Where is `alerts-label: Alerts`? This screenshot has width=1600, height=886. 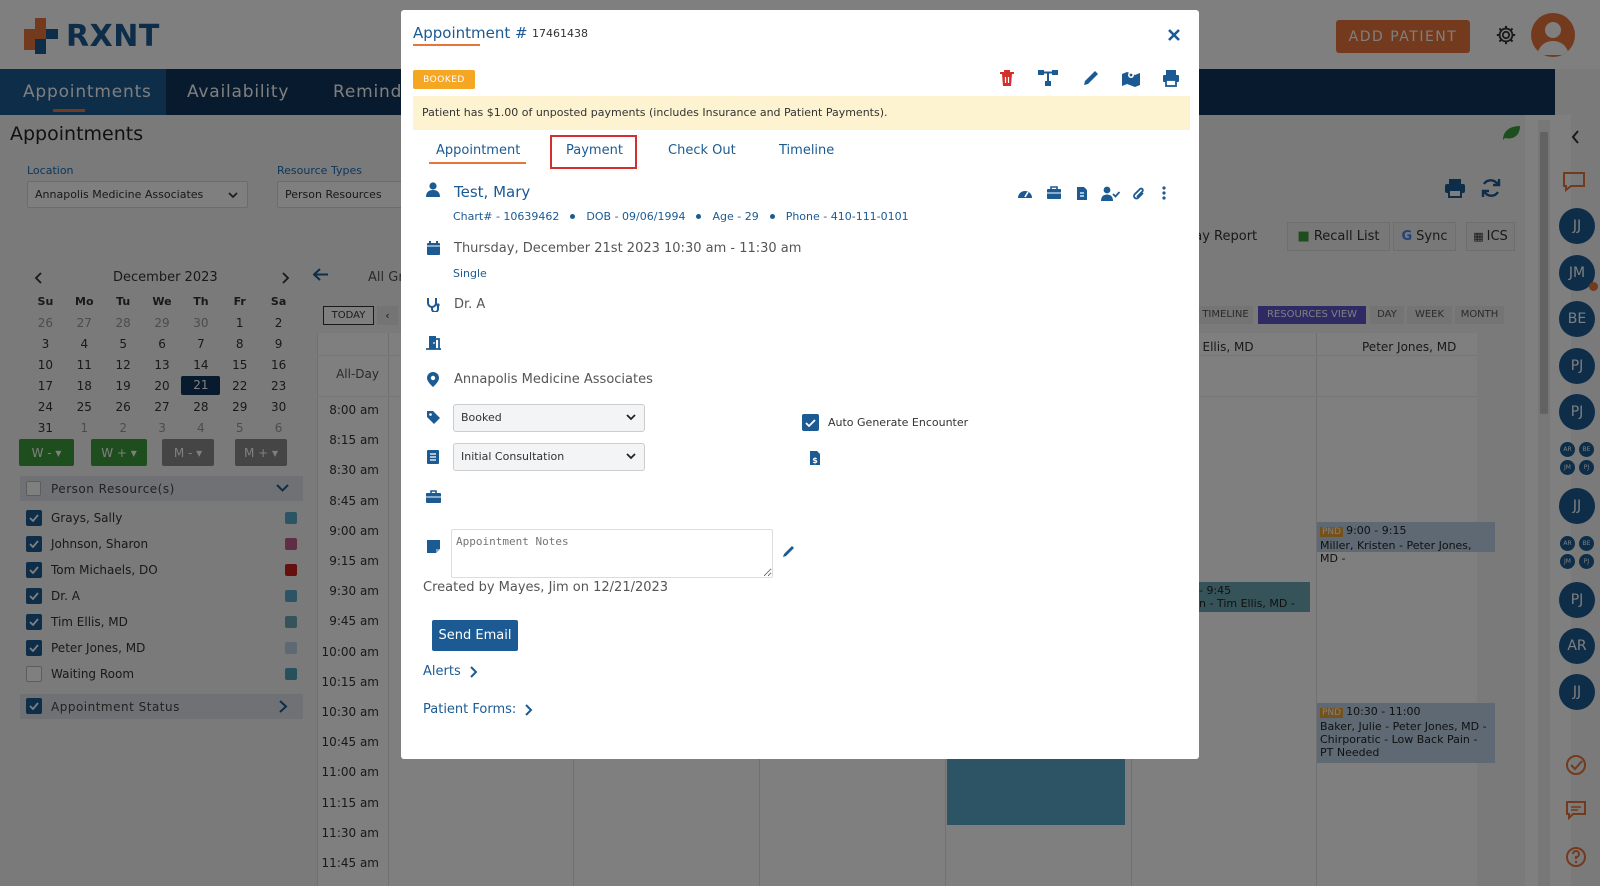 alerts-label: Alerts is located at coordinates (442, 671).